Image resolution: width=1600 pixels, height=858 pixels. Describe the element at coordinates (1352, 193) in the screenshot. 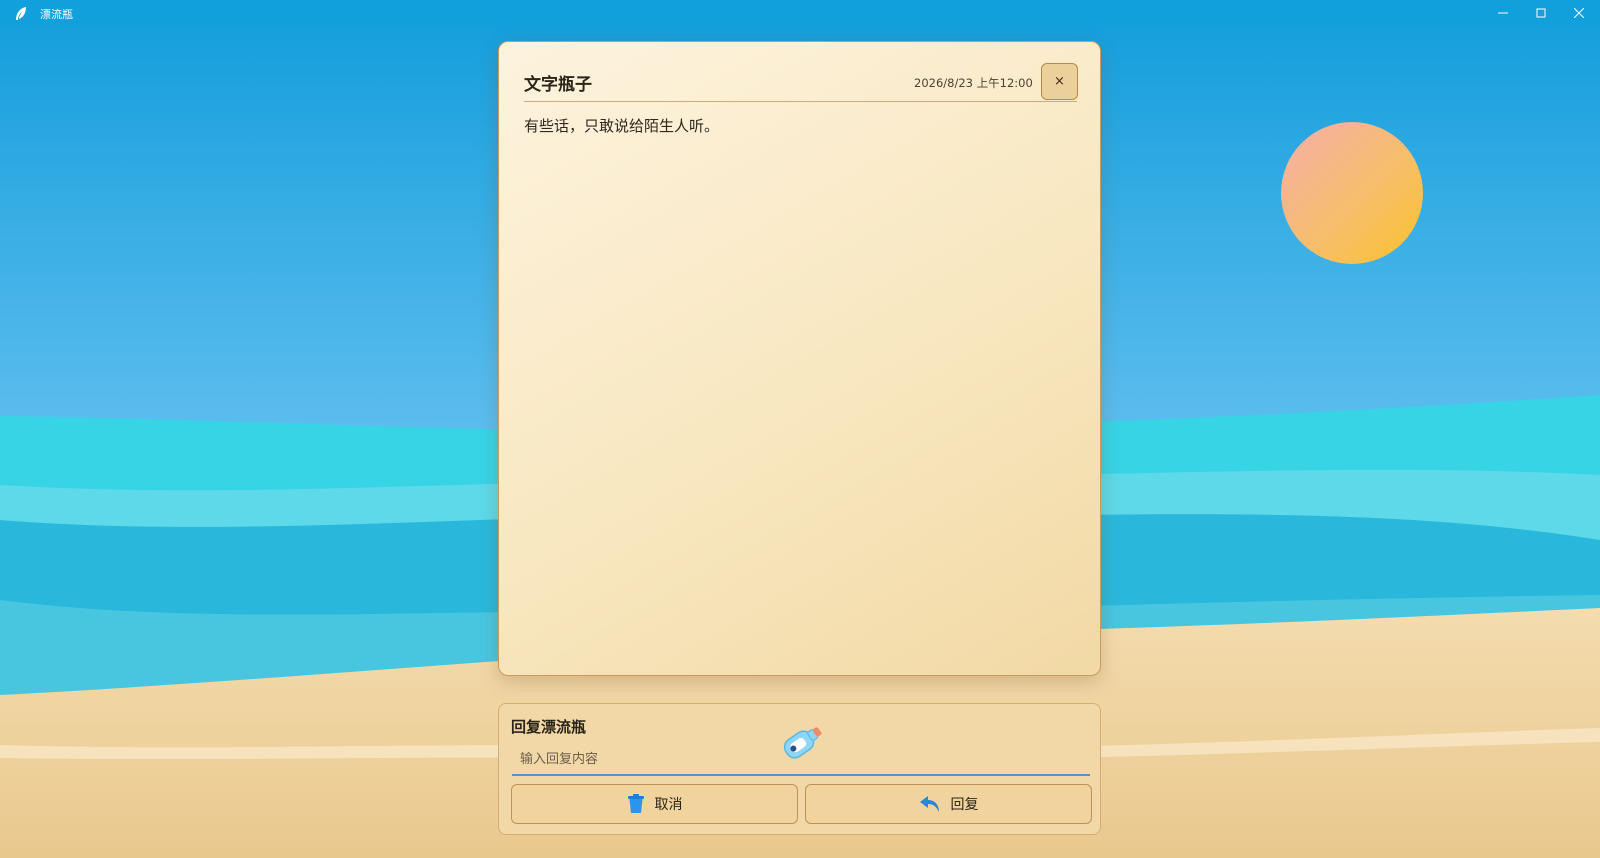

I see `sun` at that location.